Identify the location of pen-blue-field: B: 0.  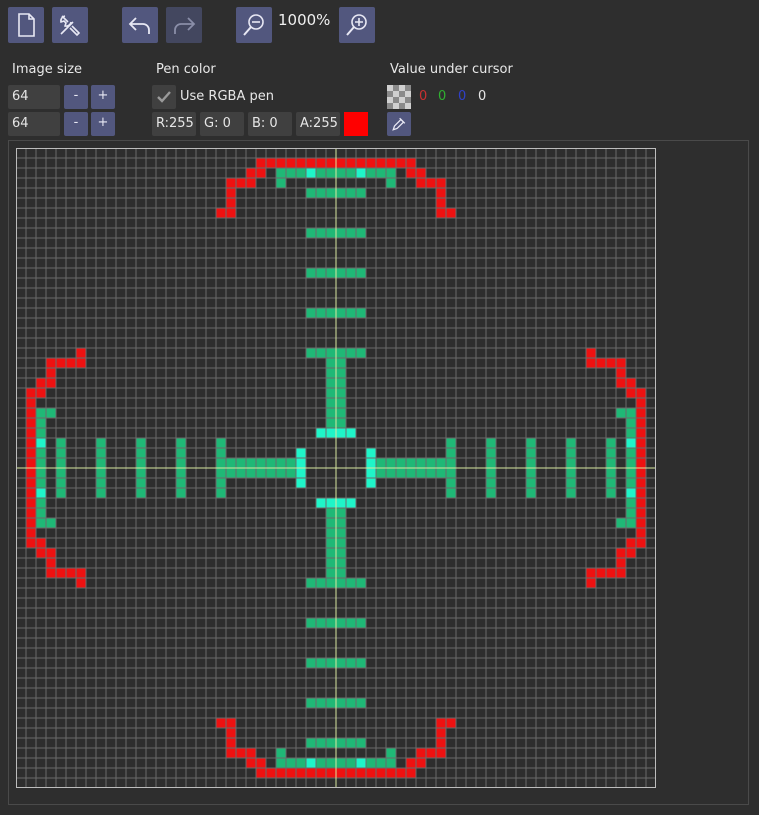
(270, 124).